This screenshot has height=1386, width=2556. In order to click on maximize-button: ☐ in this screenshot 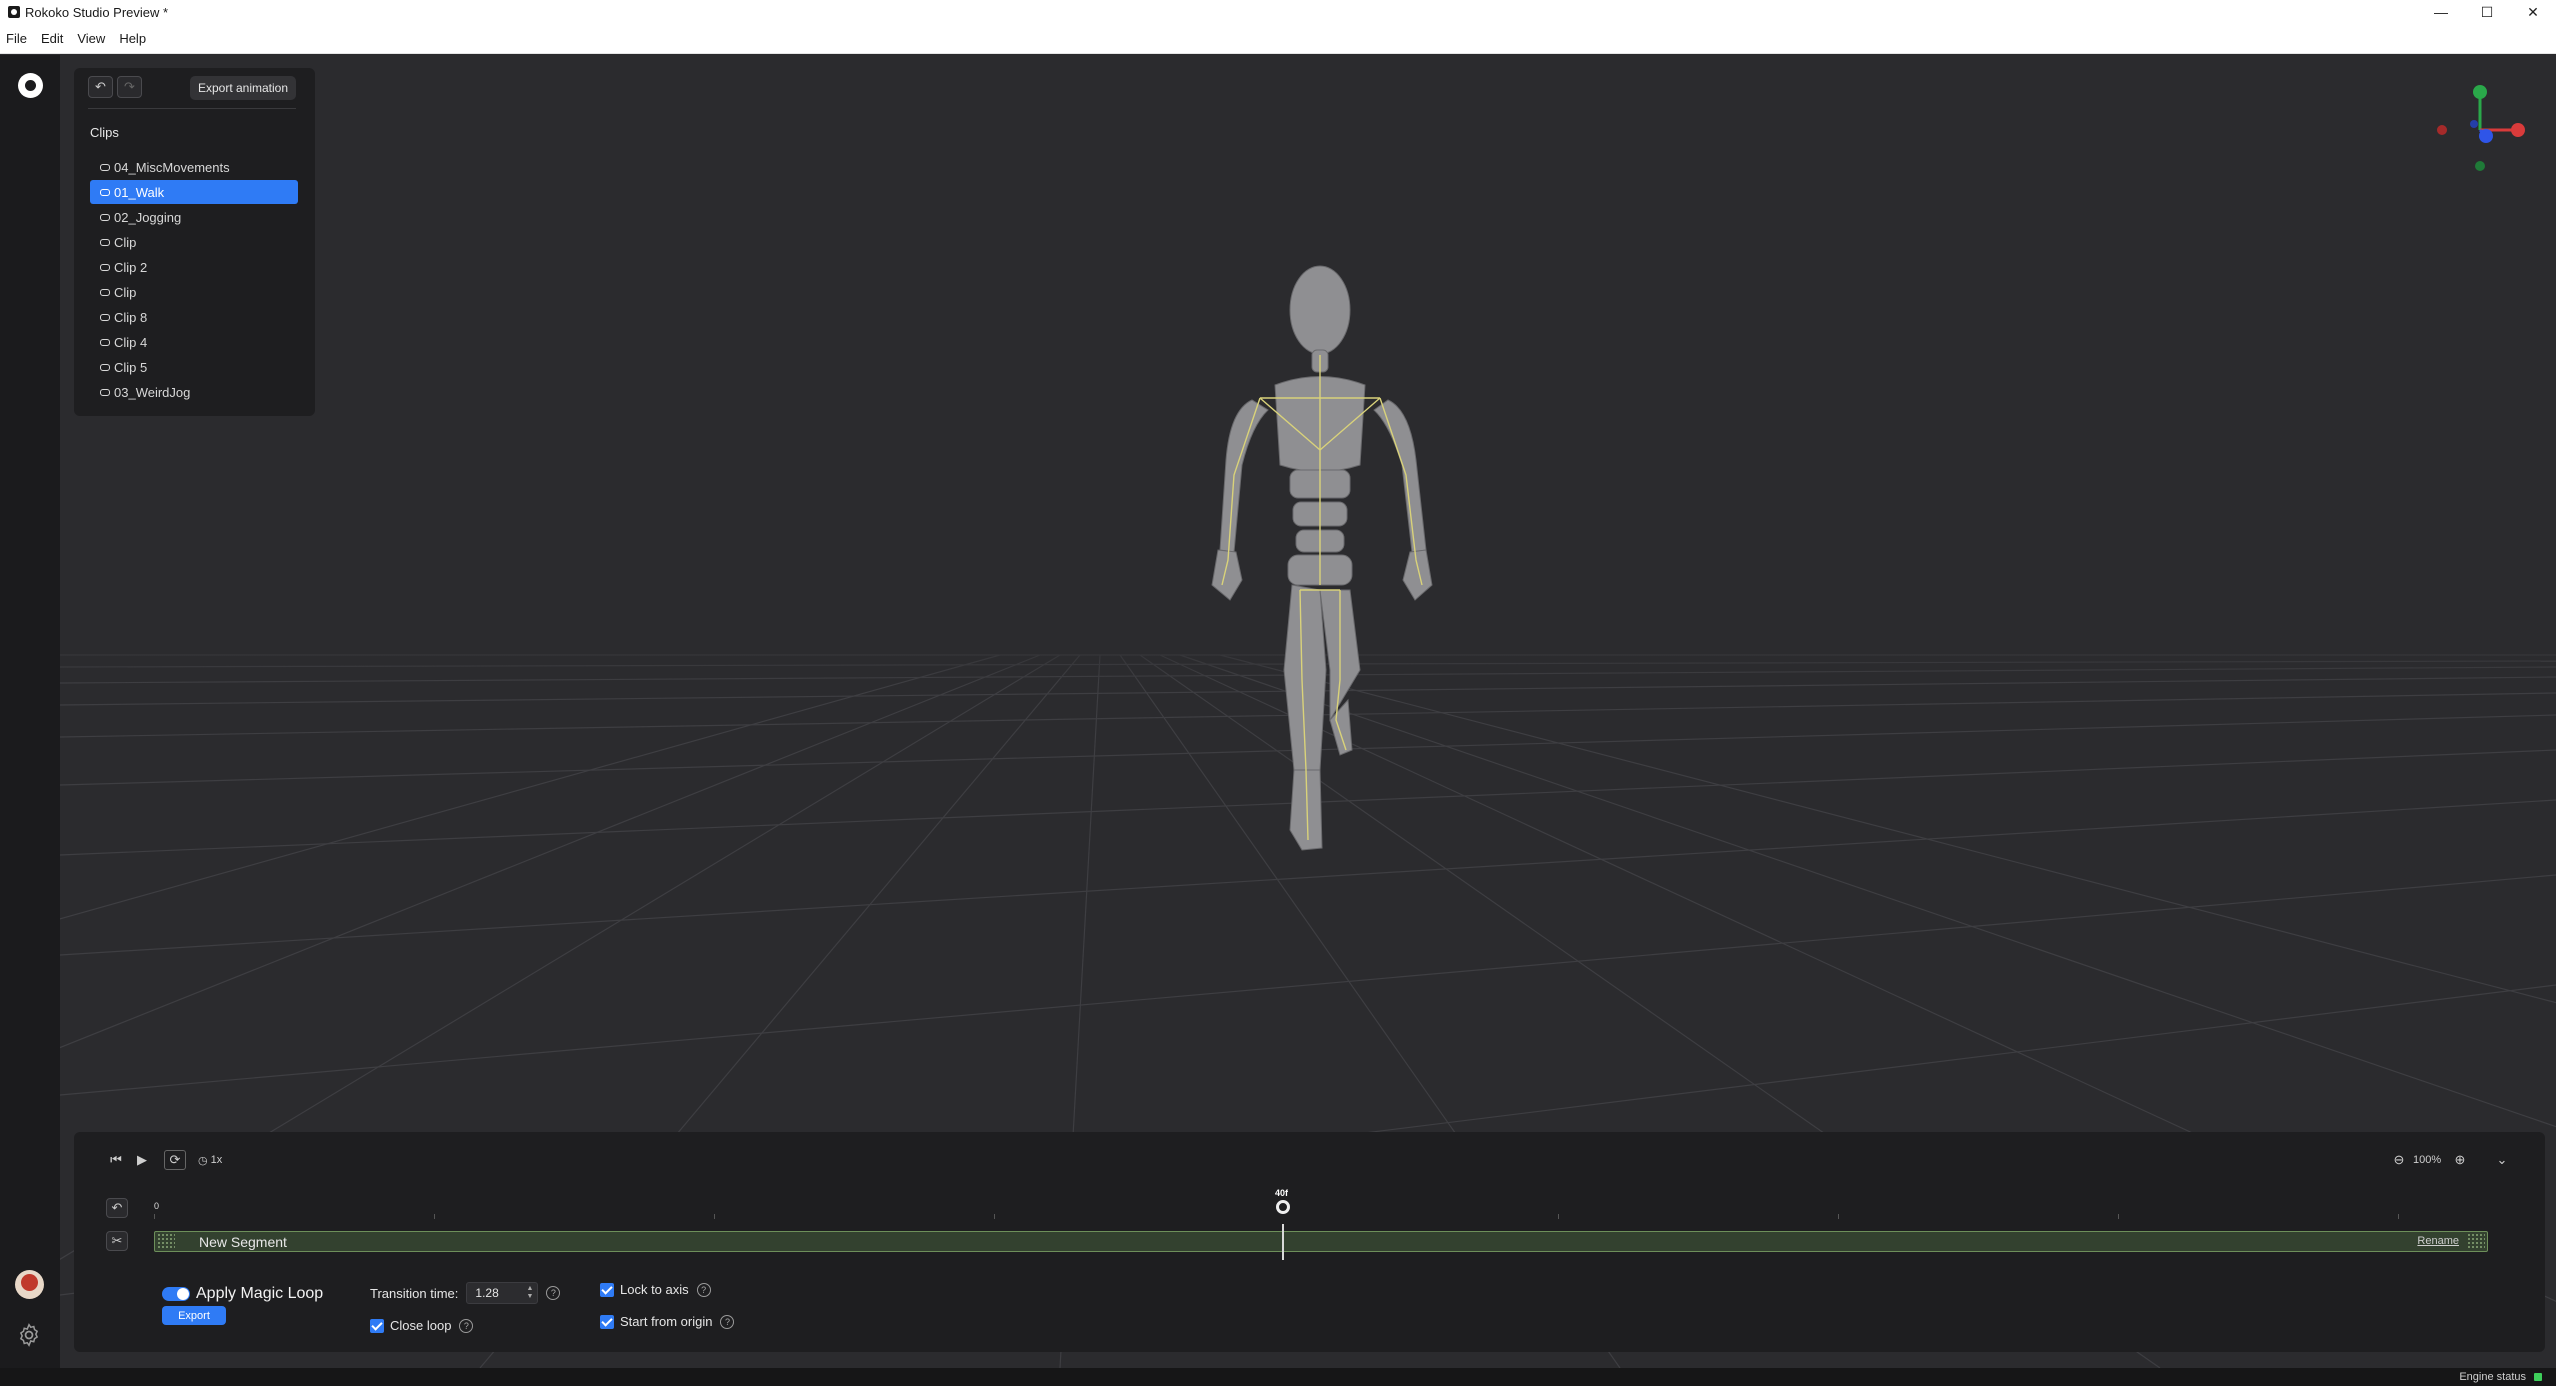, I will do `click(2487, 12)`.